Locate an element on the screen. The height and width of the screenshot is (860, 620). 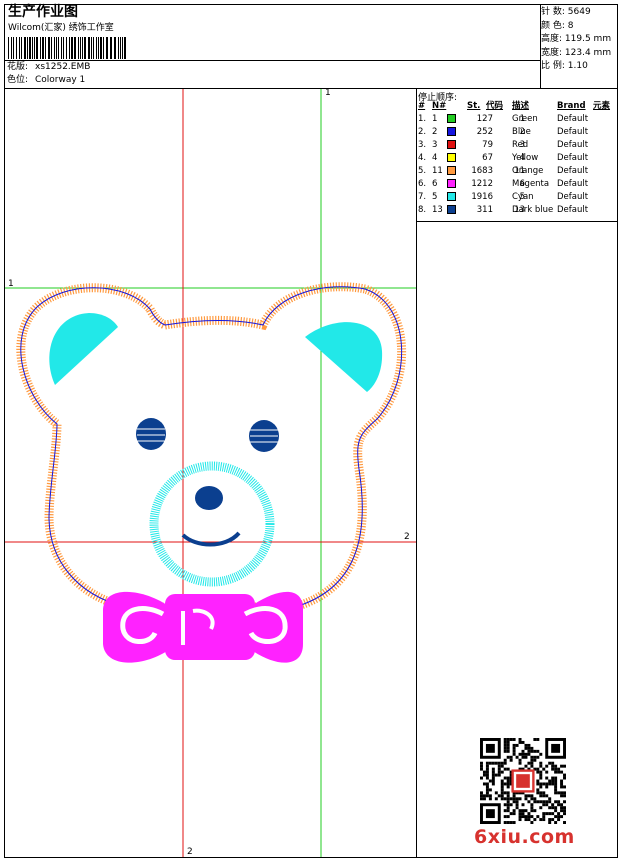
row-num: 5. is located at coordinates (422, 171).